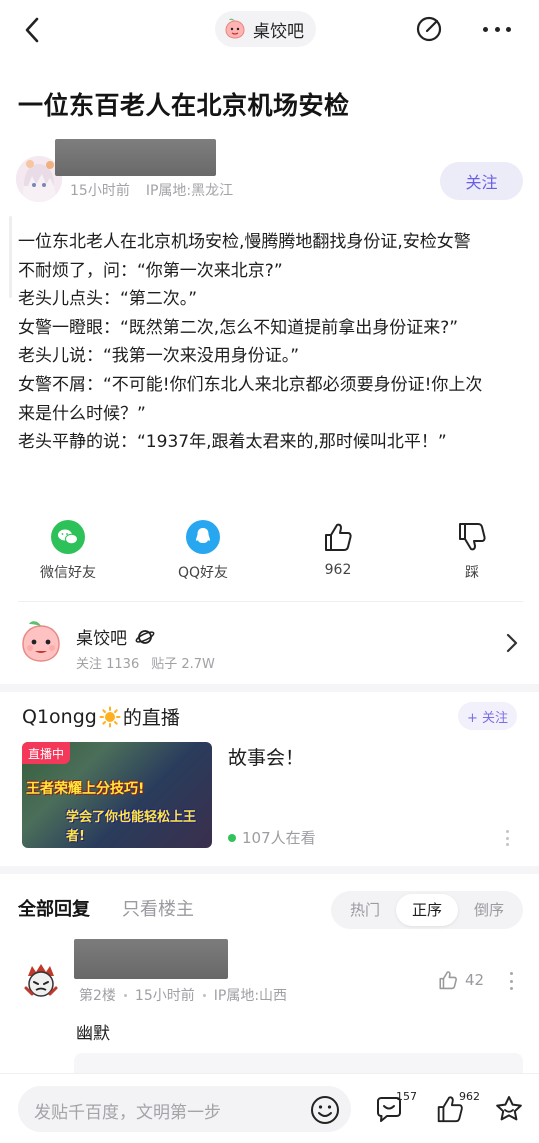 The image size is (539, 1143). I want to click on comment-more-button, so click(512, 981).